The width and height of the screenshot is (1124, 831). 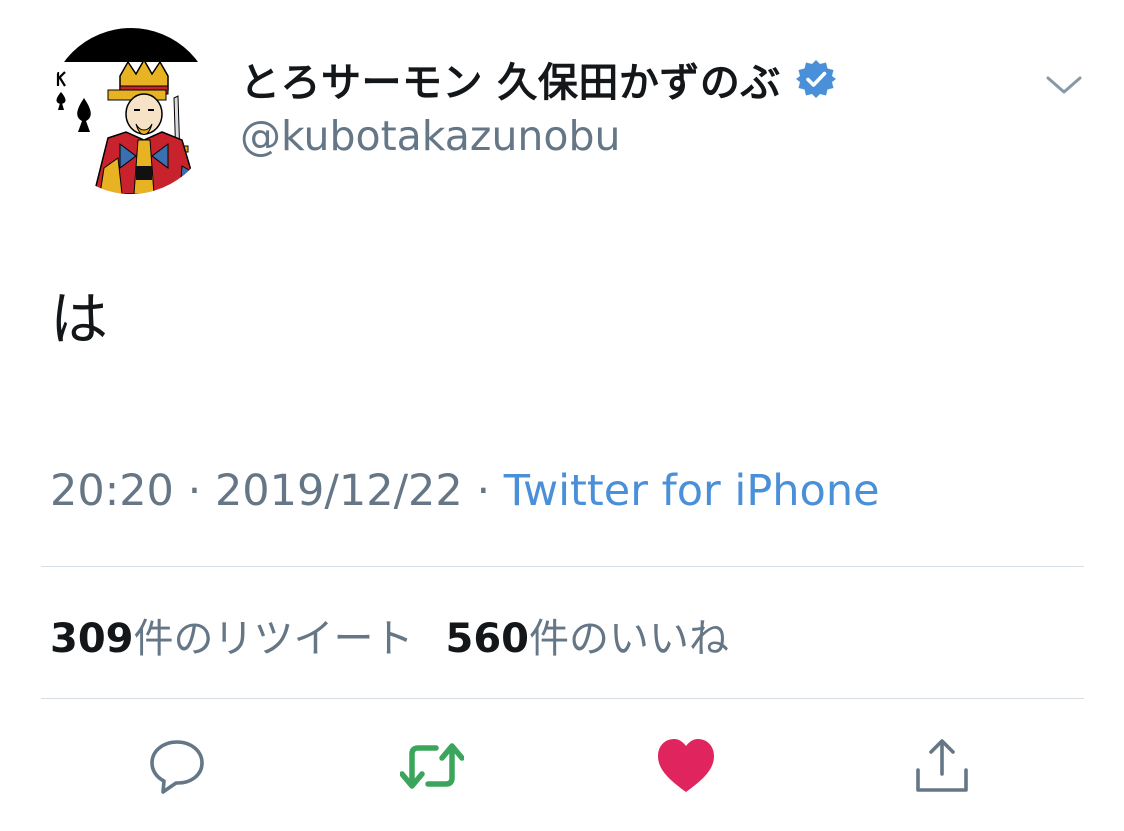 I want to click on reply-icon, so click(x=177, y=767).